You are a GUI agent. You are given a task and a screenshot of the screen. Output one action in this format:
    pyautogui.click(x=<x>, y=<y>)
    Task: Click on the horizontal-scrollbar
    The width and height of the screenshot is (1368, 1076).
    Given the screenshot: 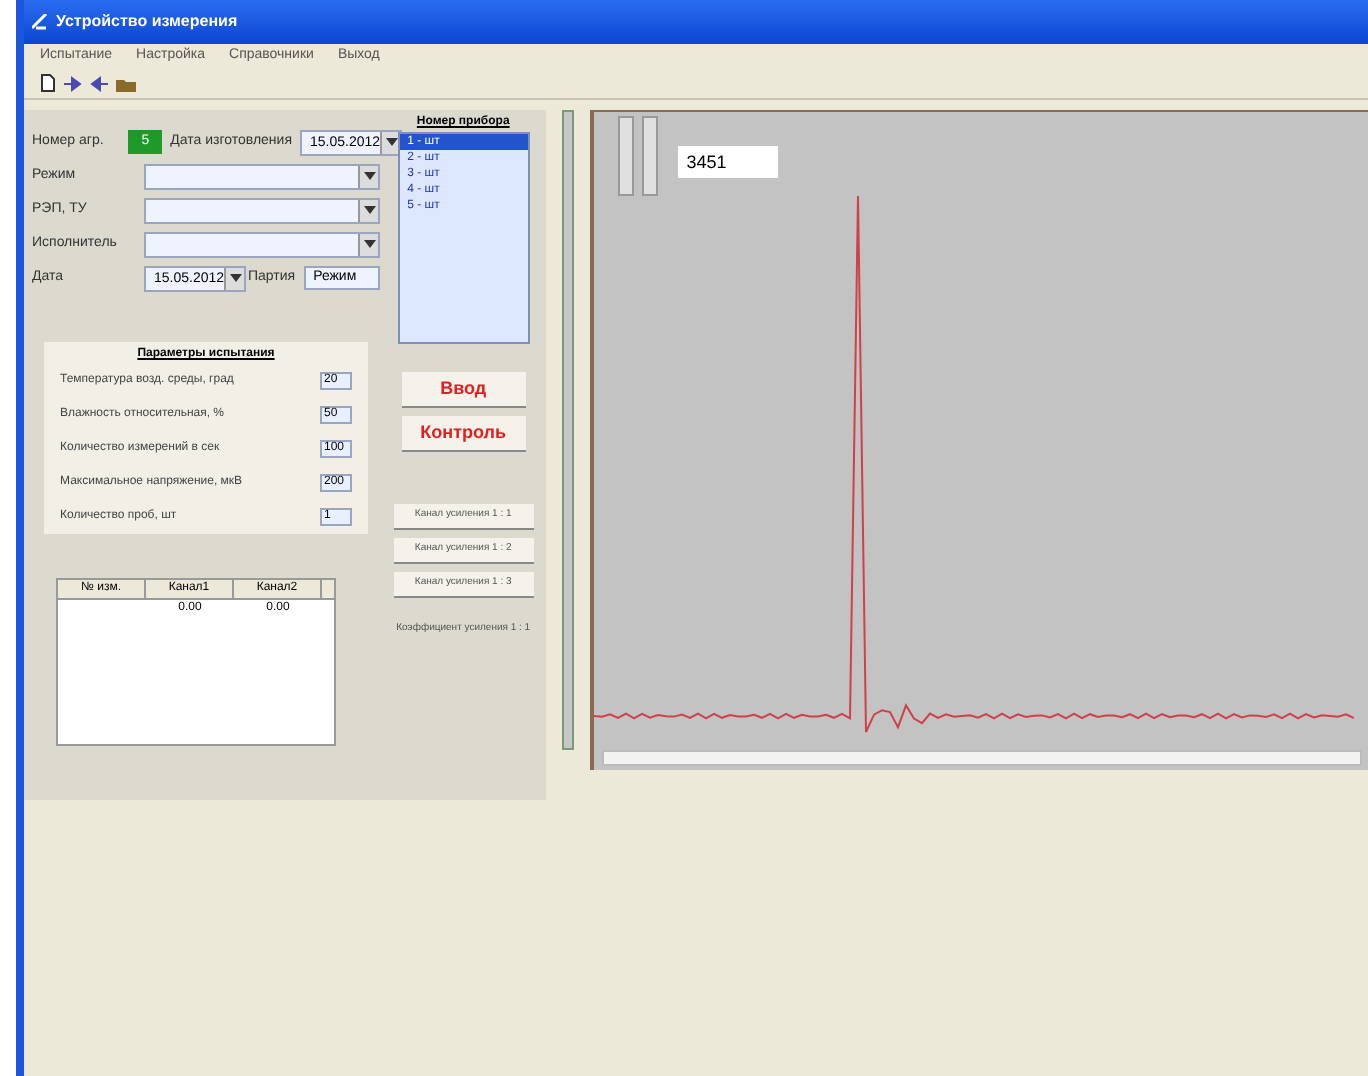 What is the action you would take?
    pyautogui.click(x=982, y=758)
    